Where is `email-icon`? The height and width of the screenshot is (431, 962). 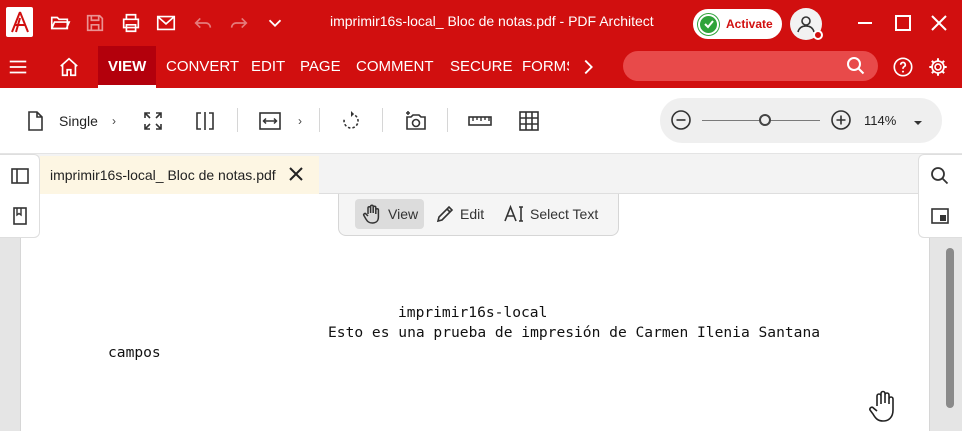 email-icon is located at coordinates (166, 23).